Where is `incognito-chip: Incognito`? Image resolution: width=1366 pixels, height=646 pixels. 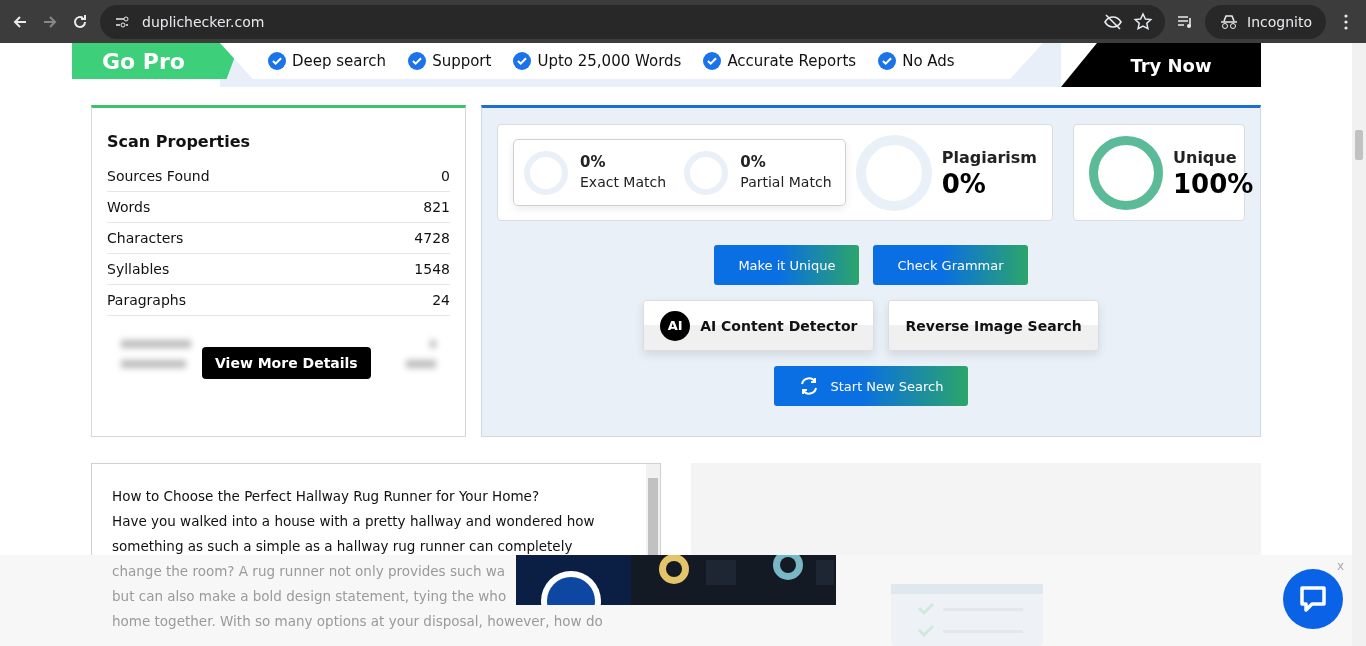 incognito-chip: Incognito is located at coordinates (1265, 21).